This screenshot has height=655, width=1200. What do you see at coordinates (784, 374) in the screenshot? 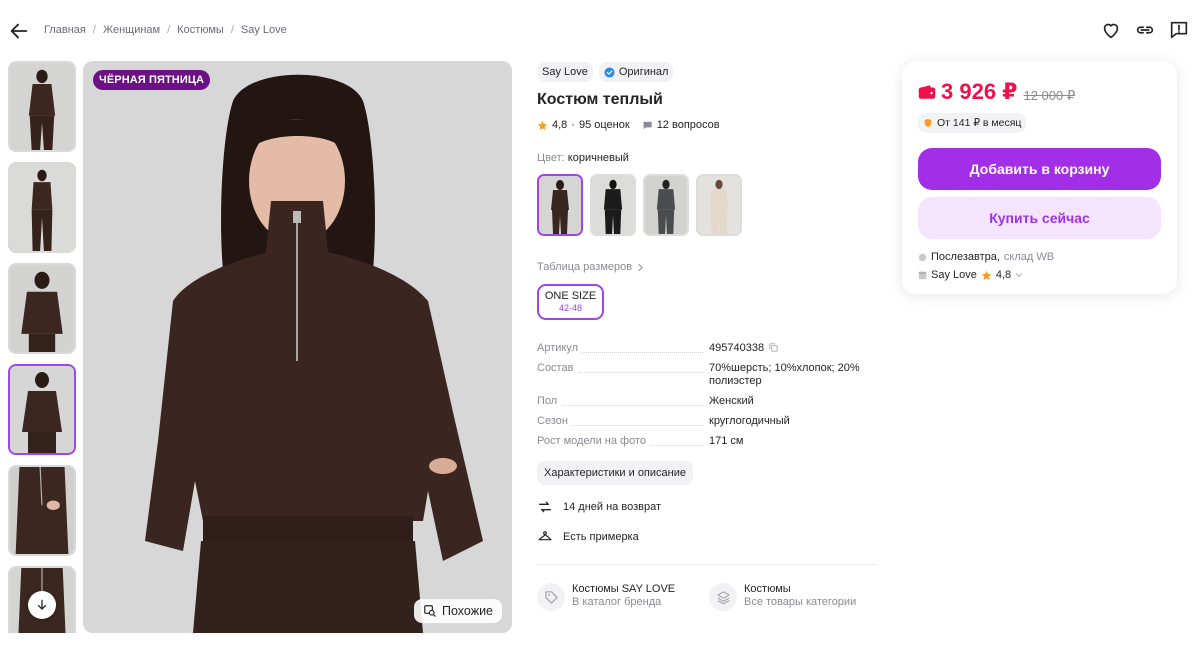
I see `spec-value: 70%шерсть; 10%хлопок; 20% полиэстер` at bounding box center [784, 374].